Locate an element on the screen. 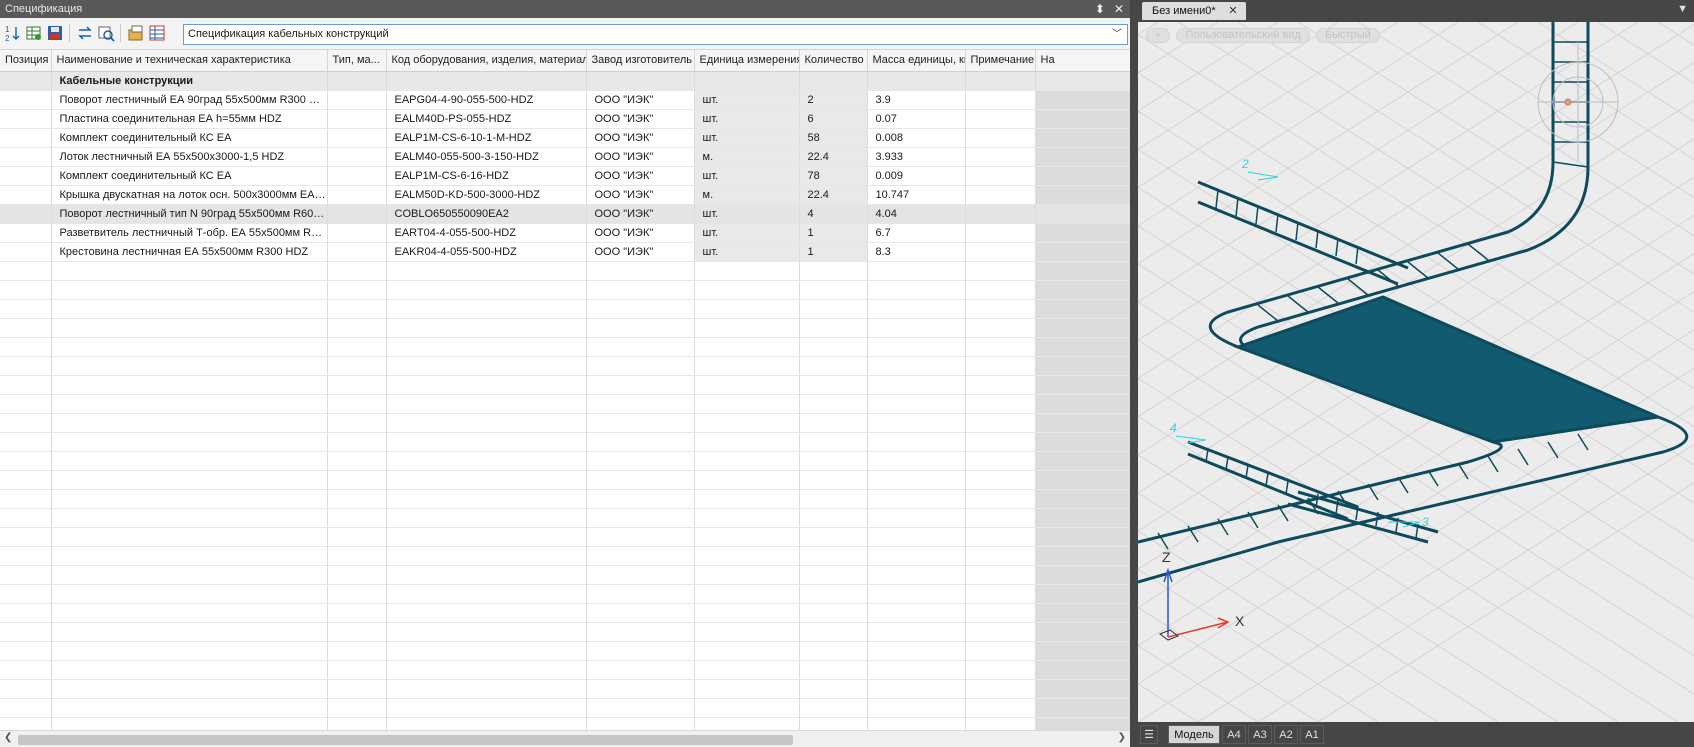  scrollbar-thumb is located at coordinates (405, 740).